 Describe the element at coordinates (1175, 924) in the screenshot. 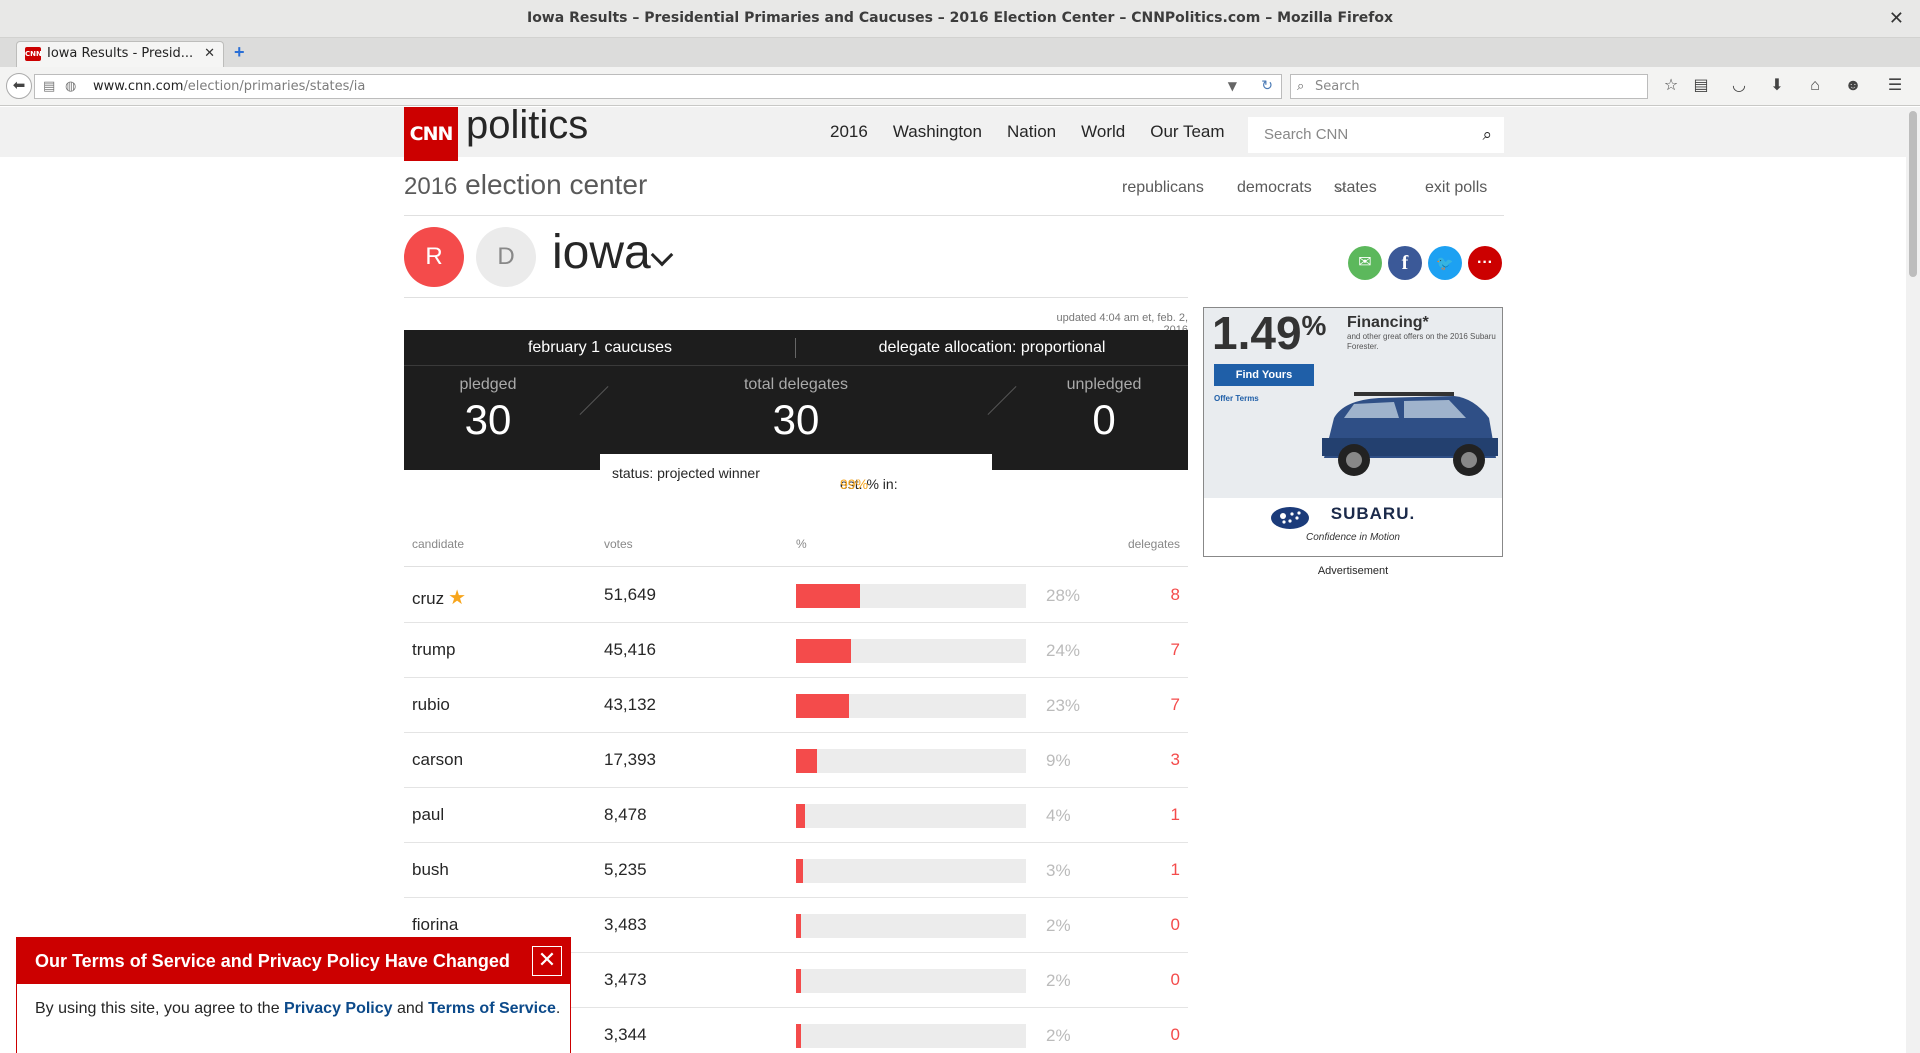

I see `candidate-delegates: 0` at that location.